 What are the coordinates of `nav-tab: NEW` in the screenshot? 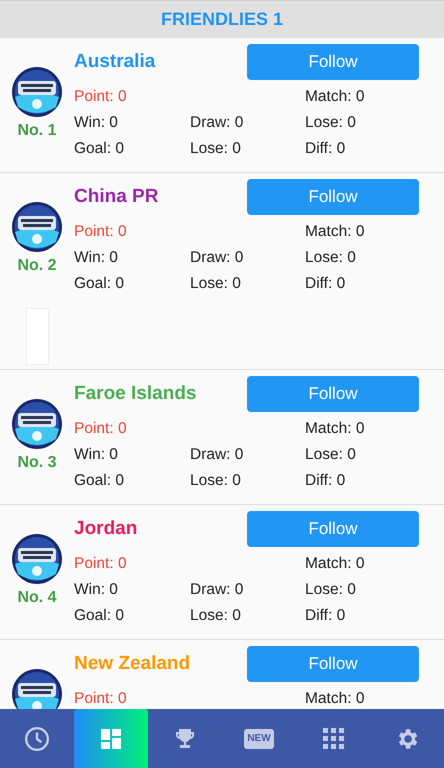 It's located at (259, 738).